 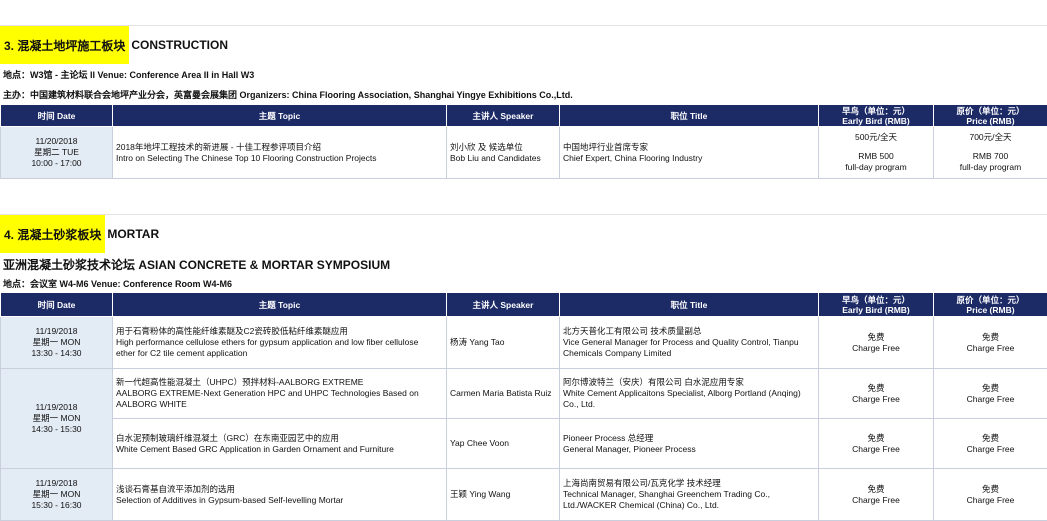 I want to click on session-date: 11/19/2018 星期一 MON 15:30 - 16:30, so click(x=56, y=494).